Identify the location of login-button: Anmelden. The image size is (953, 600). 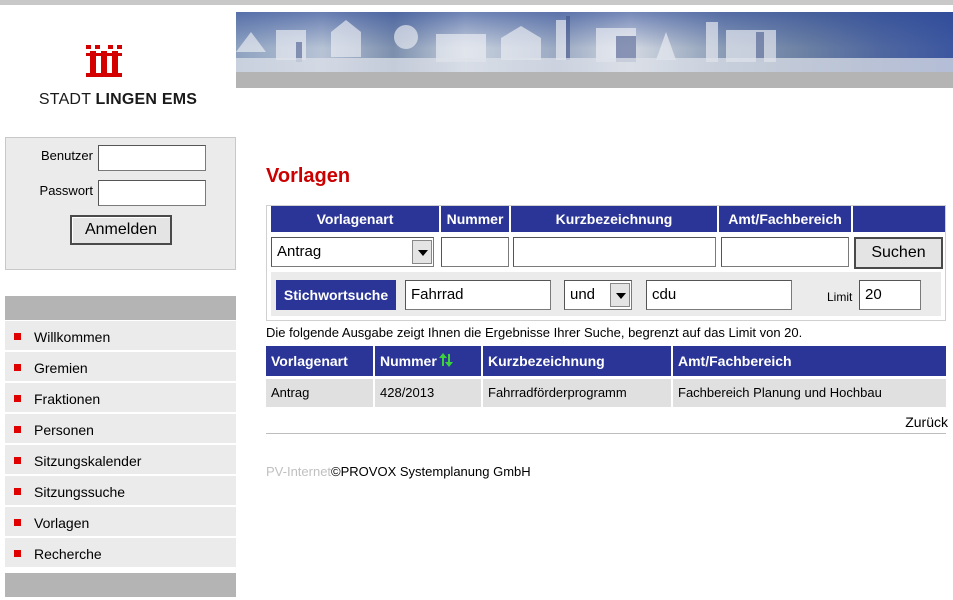
(121, 230).